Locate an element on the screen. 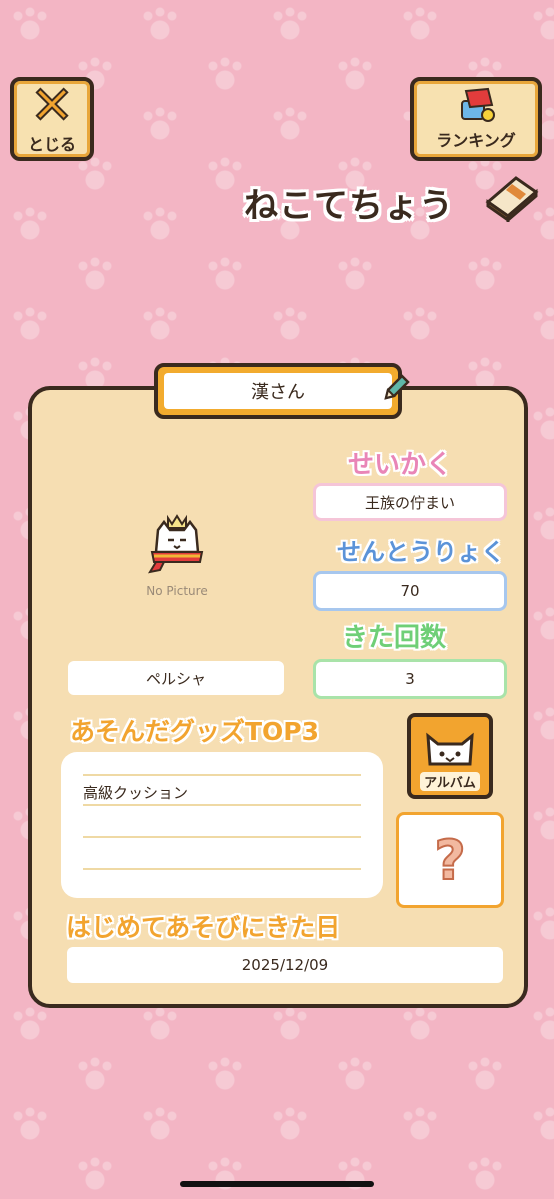 The height and width of the screenshot is (1199, 554). power-field: 70 is located at coordinates (410, 591).